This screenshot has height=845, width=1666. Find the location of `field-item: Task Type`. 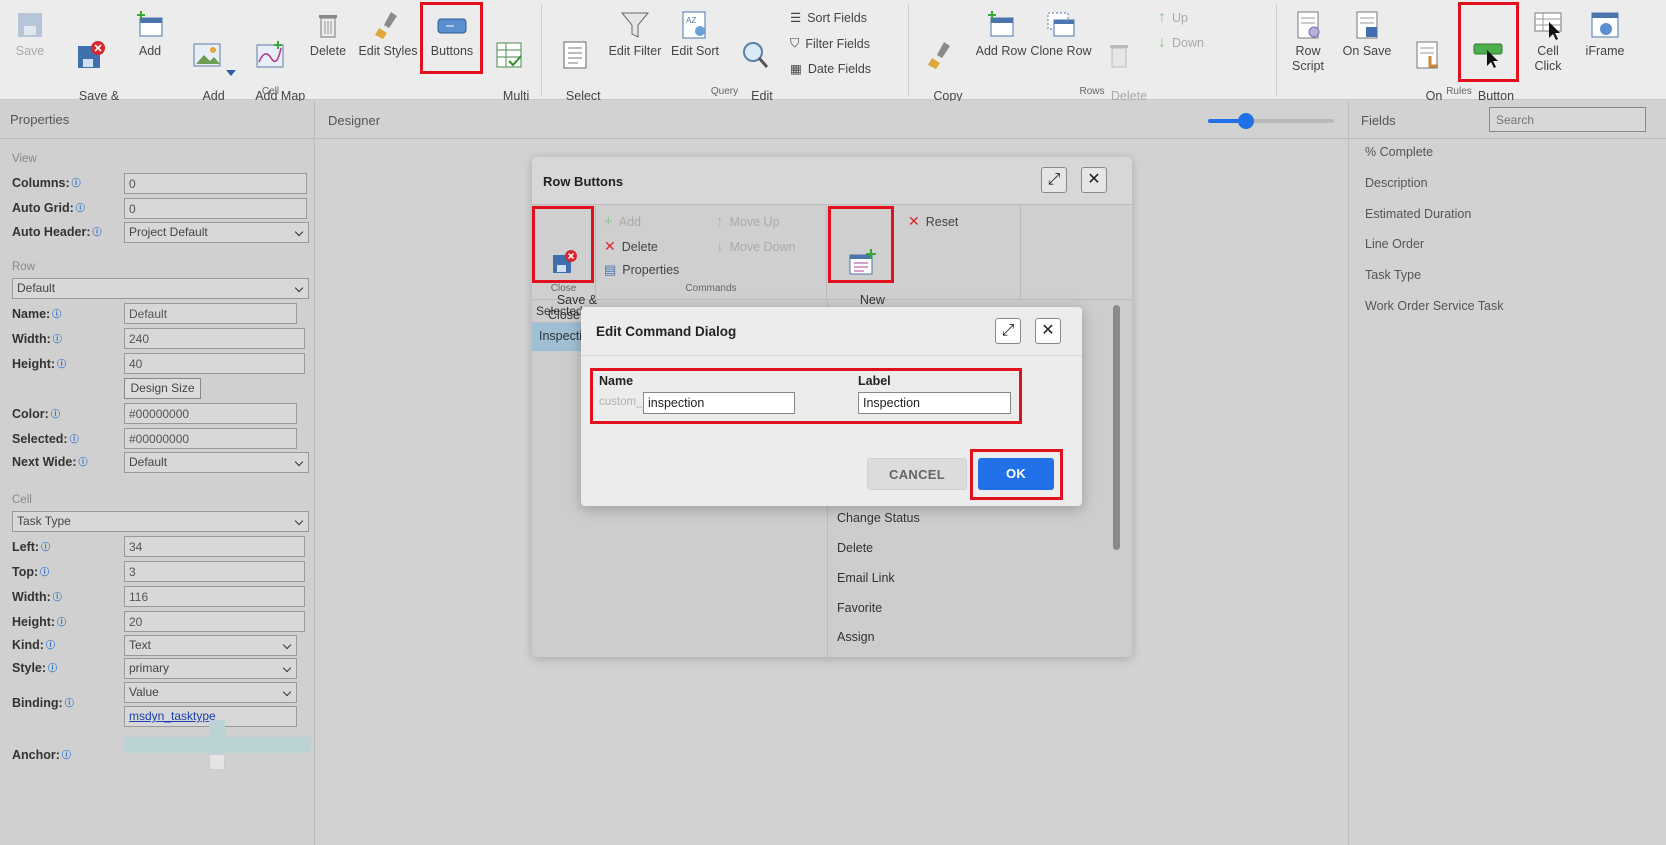

field-item: Task Type is located at coordinates (1393, 275).